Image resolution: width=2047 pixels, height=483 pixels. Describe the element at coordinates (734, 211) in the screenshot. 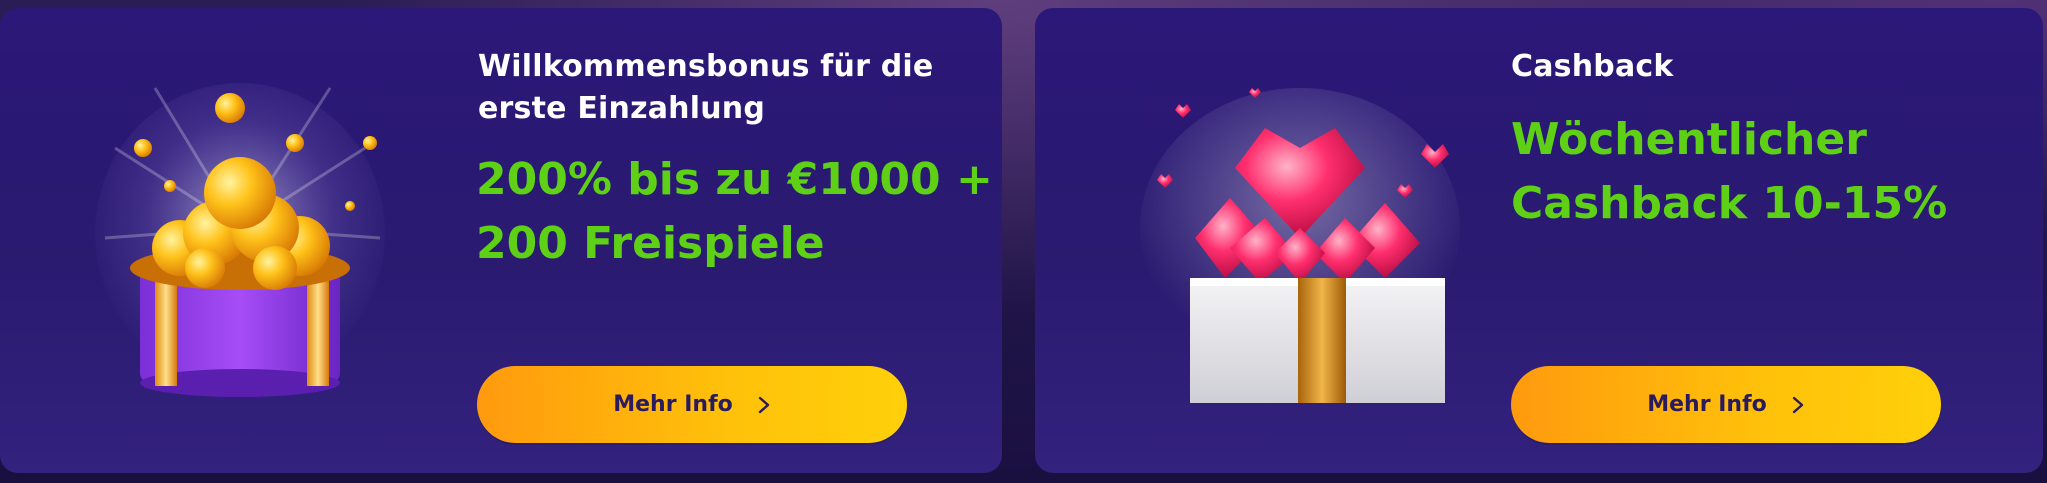

I see `card-offer-text: 200% bis zu €1000 + 200 Freispiele` at that location.